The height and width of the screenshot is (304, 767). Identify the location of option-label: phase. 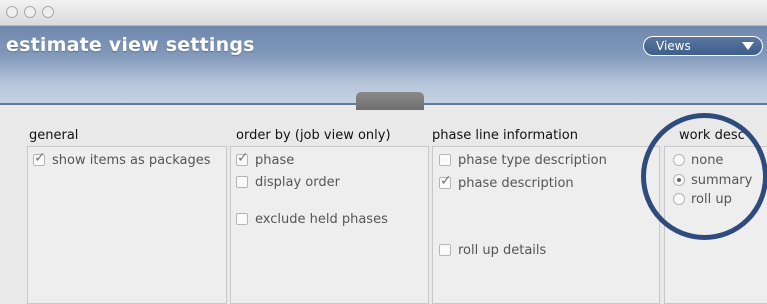
(275, 160).